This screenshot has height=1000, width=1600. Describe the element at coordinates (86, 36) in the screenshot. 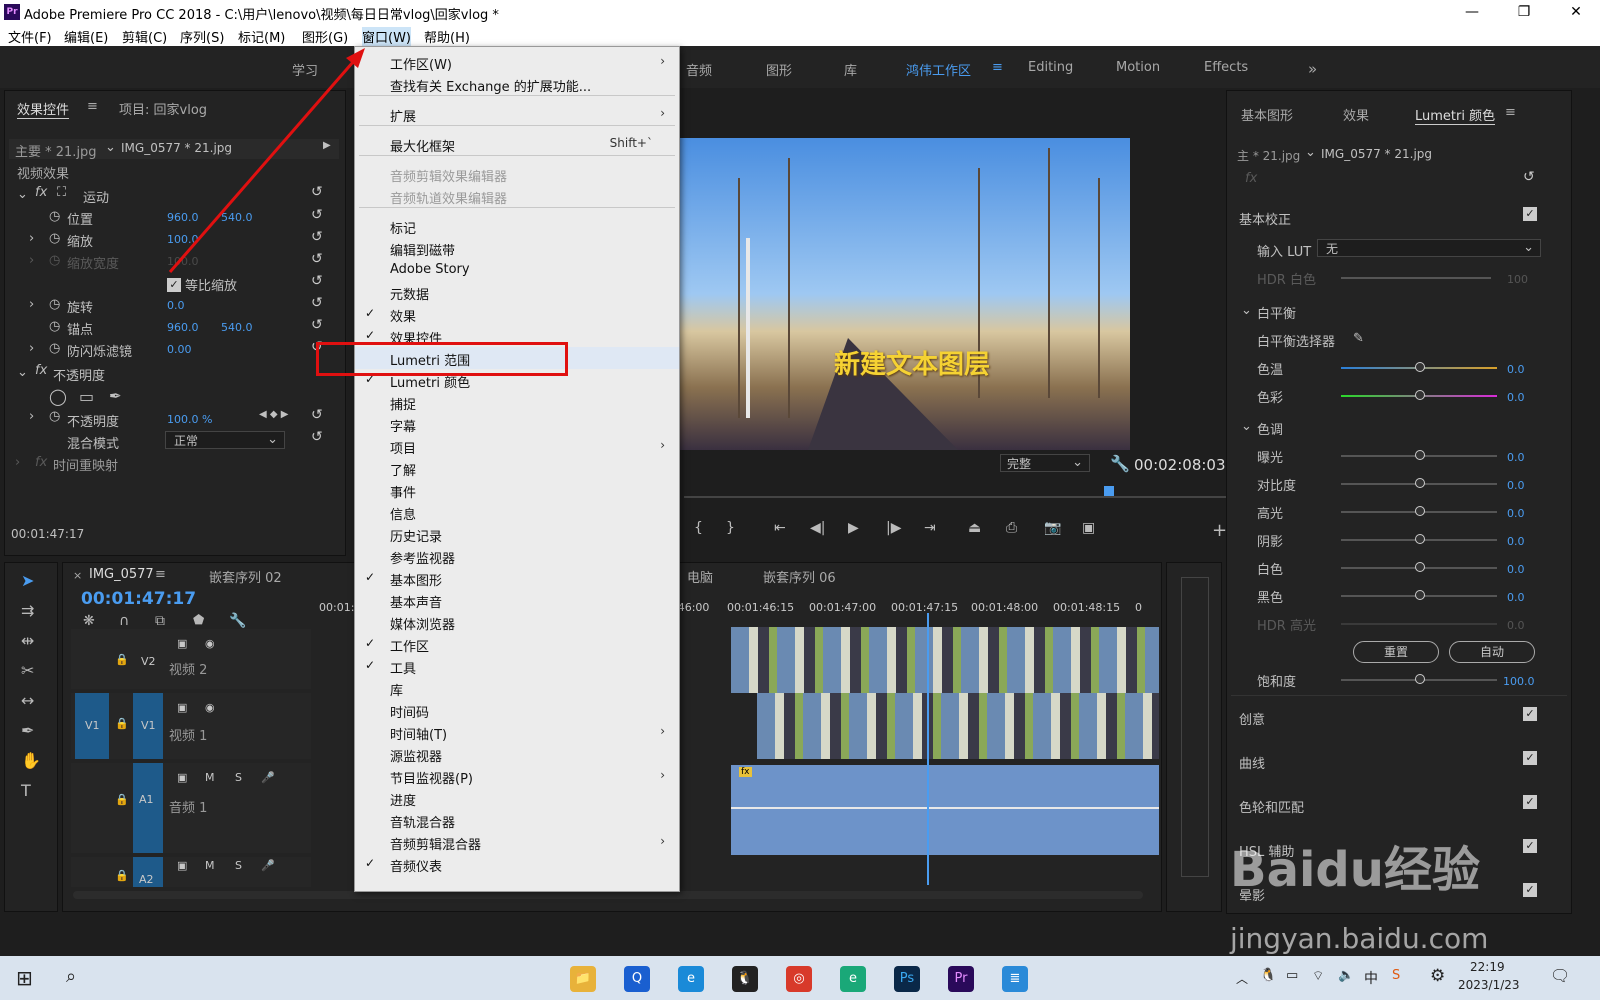

I see `menu-edit: 编辑(E)` at that location.